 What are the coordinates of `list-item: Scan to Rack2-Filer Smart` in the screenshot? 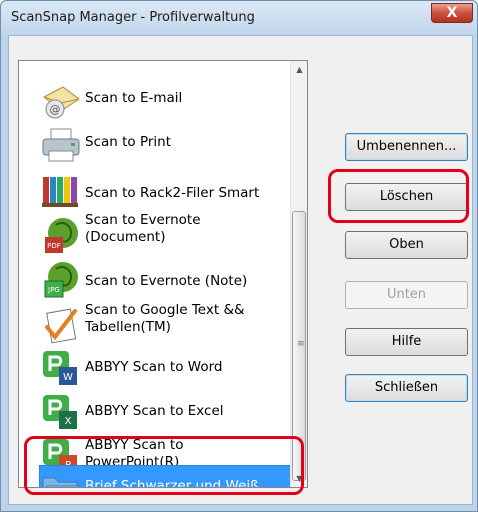 It's located at (154, 189).